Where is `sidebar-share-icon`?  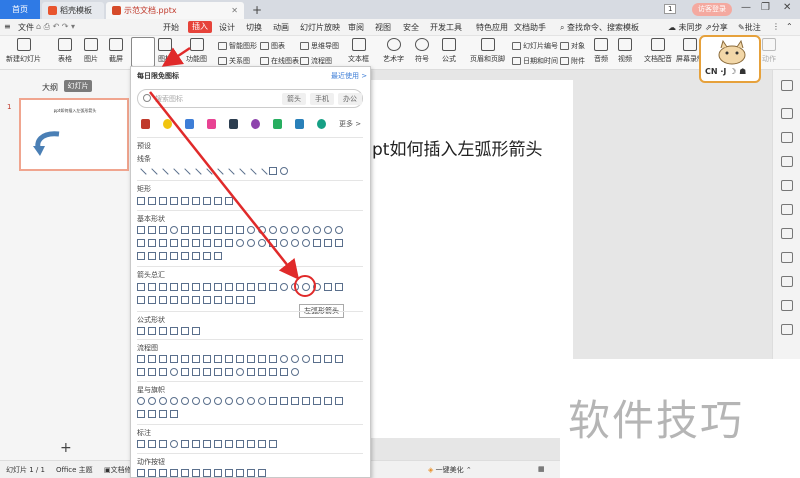 sidebar-share-icon is located at coordinates (787, 305).